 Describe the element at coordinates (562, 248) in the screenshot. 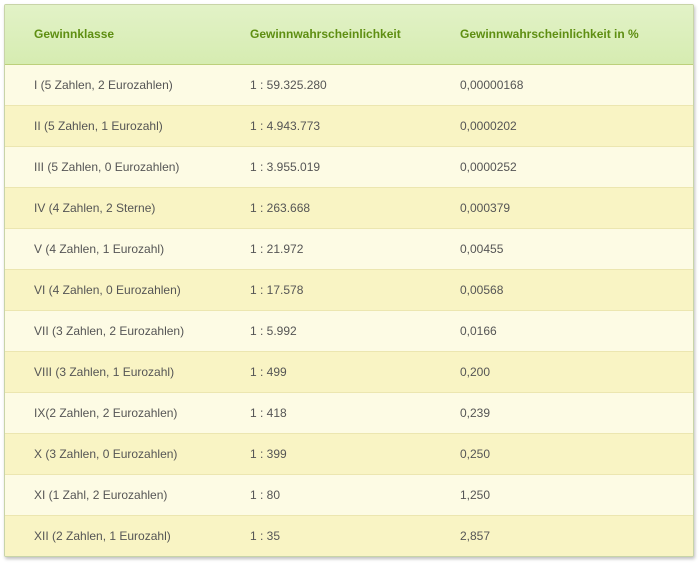

I see `cell-prozent: 0,00455` at that location.